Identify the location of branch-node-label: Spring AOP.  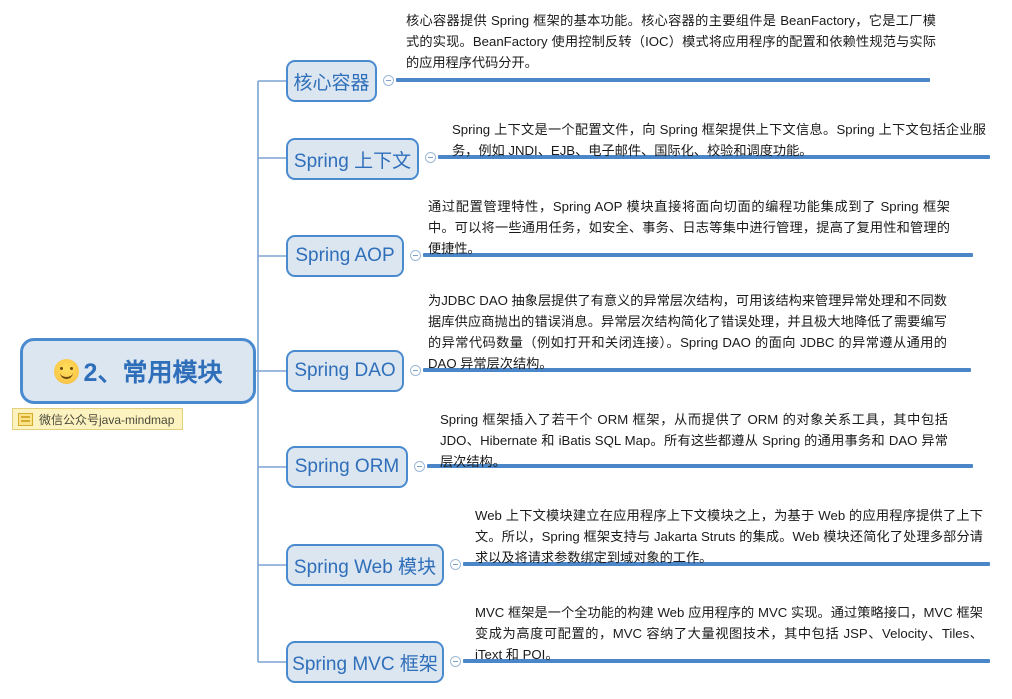
(345, 255).